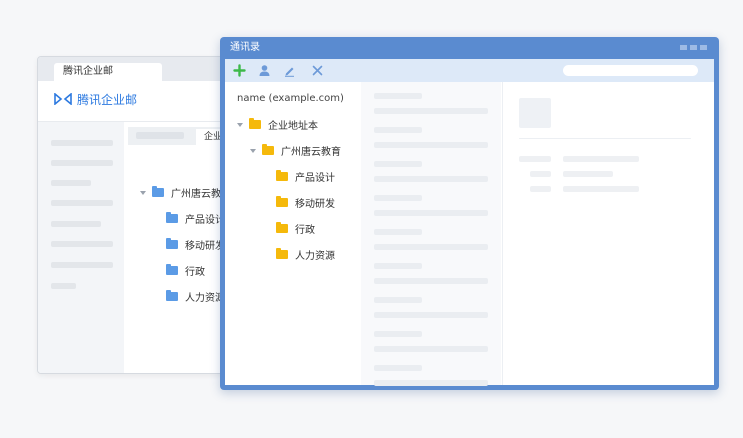  I want to click on close-button, so click(703, 47).